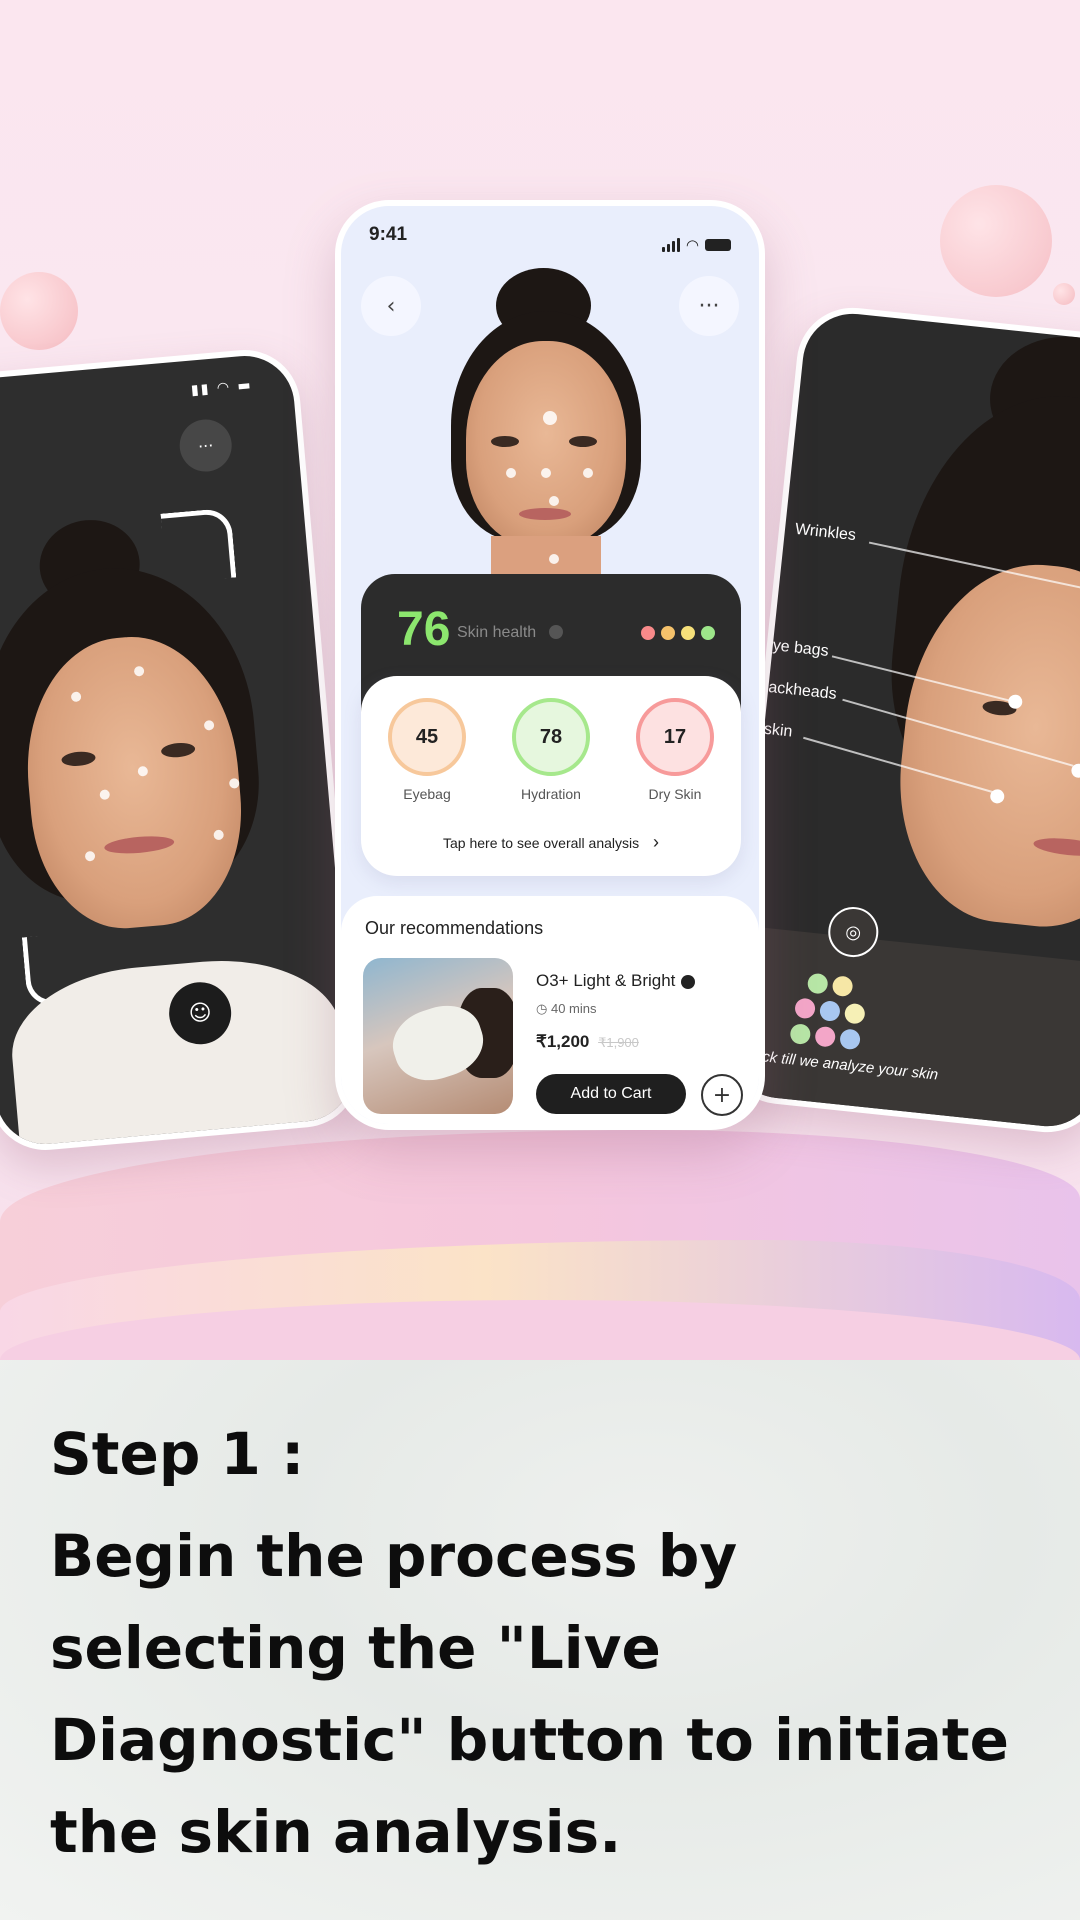 This screenshot has height=1920, width=1080. What do you see at coordinates (675, 737) in the screenshot?
I see `metric-ring: 17` at bounding box center [675, 737].